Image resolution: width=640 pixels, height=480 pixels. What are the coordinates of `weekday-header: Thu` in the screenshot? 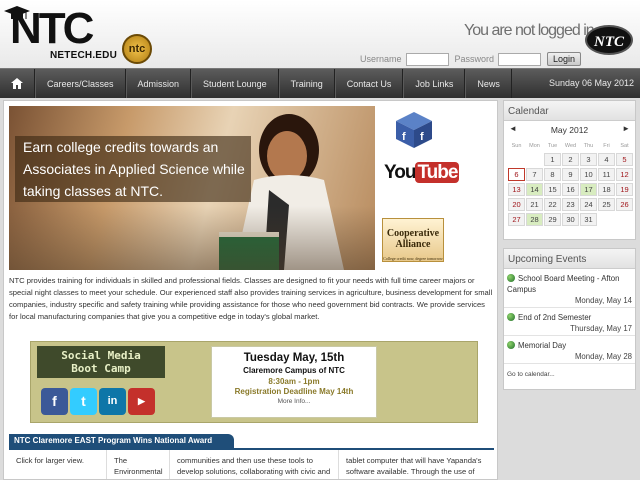 It's located at (588, 146).